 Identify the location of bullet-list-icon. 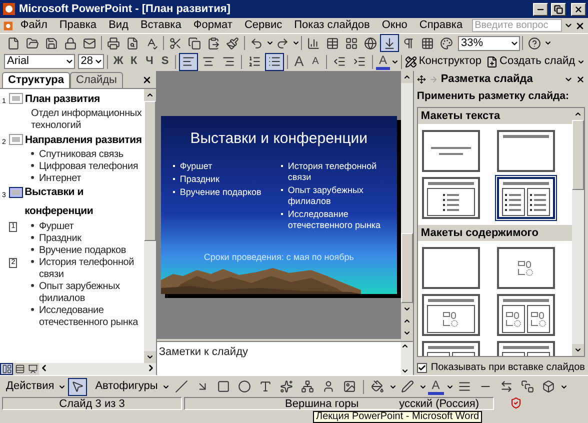
(274, 61).